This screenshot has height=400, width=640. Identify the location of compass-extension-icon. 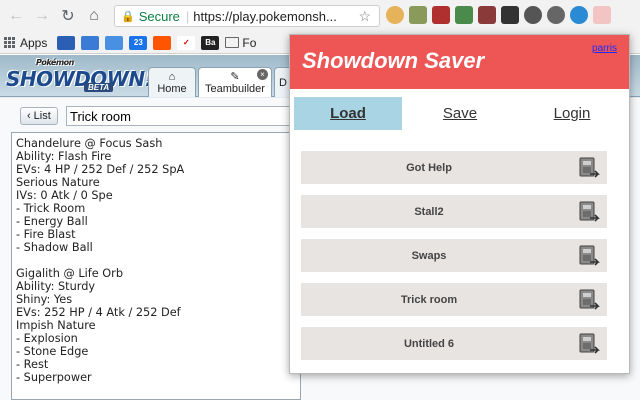
(579, 15).